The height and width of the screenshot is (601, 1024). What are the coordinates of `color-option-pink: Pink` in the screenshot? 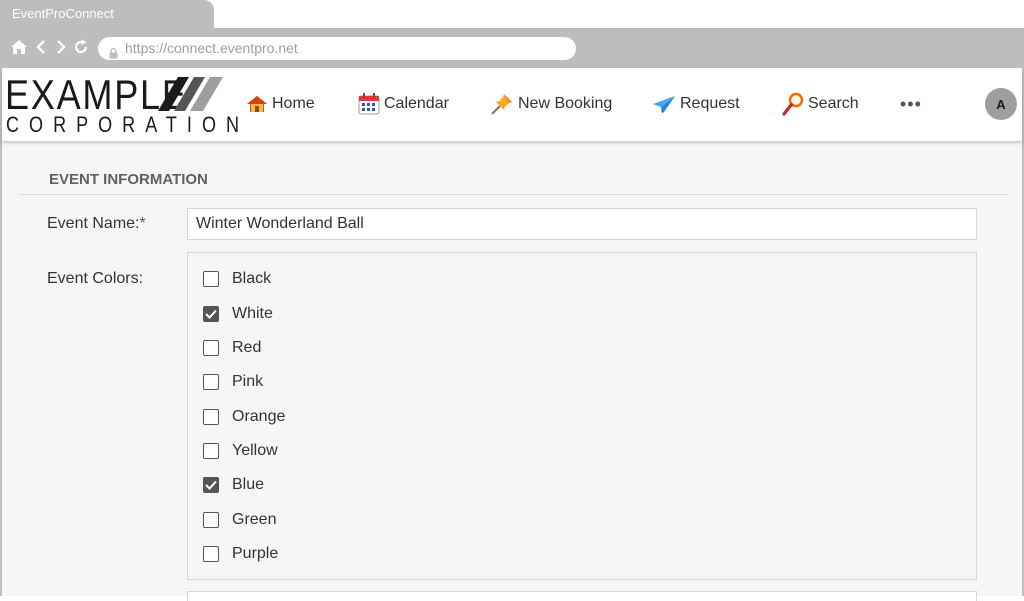 It's located at (233, 382).